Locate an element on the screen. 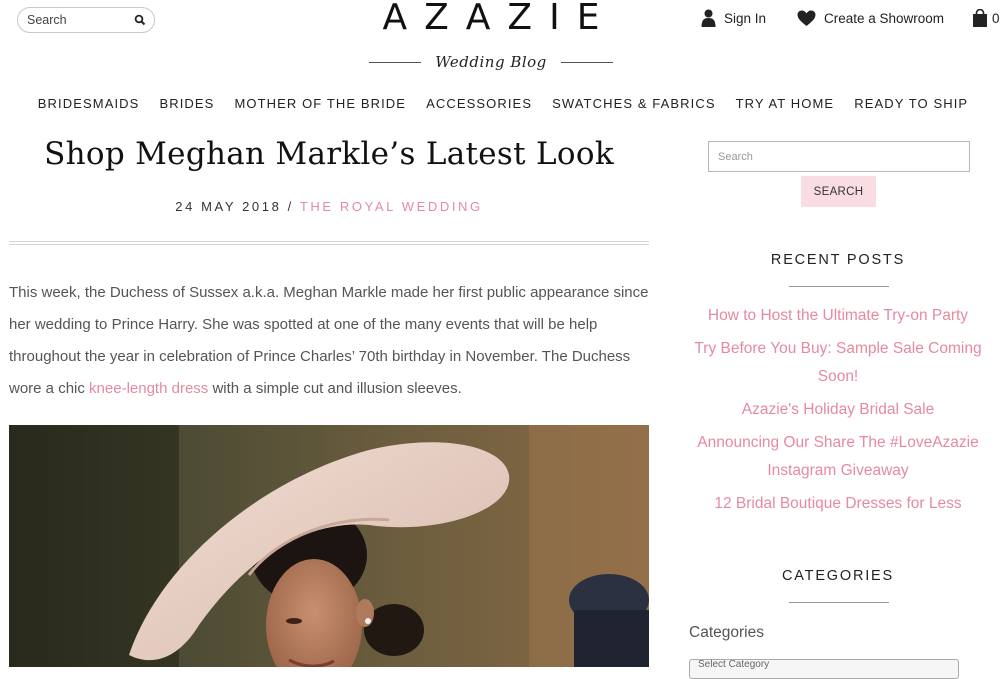 Image resolution: width=1006 pixels, height=679 pixels. recent-posts-divider is located at coordinates (839, 286).